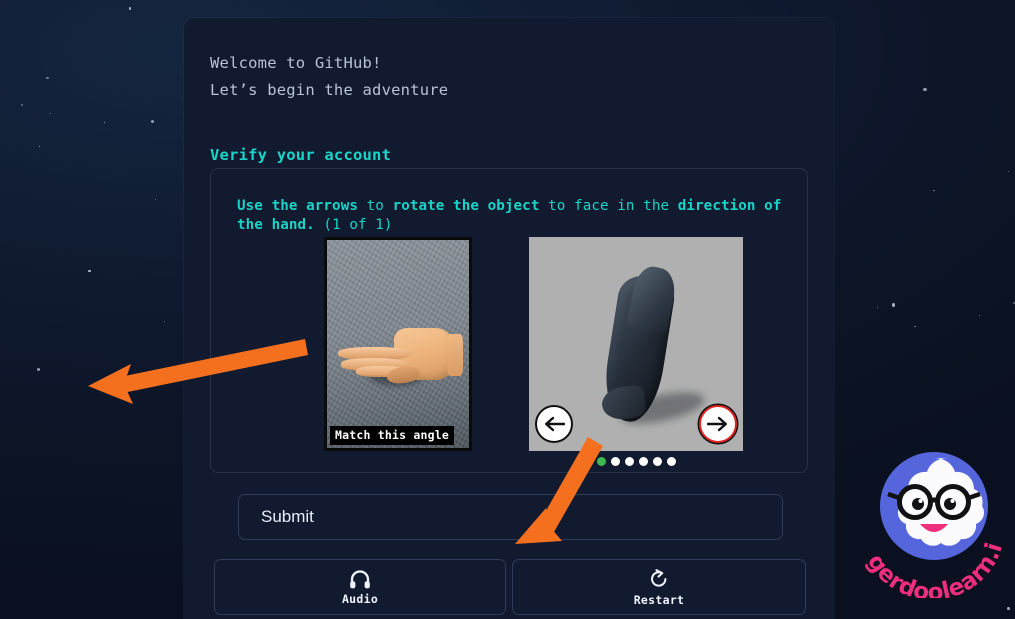  What do you see at coordinates (301, 155) in the screenshot?
I see `verify-account-heading: Verify your account` at bounding box center [301, 155].